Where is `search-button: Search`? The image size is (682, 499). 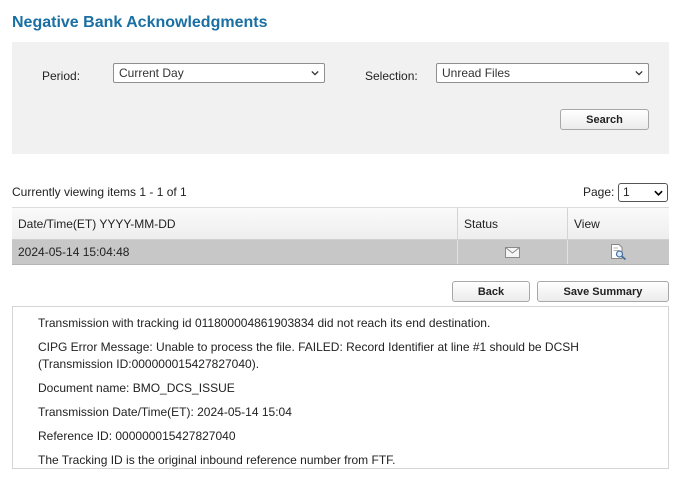 search-button: Search is located at coordinates (604, 119).